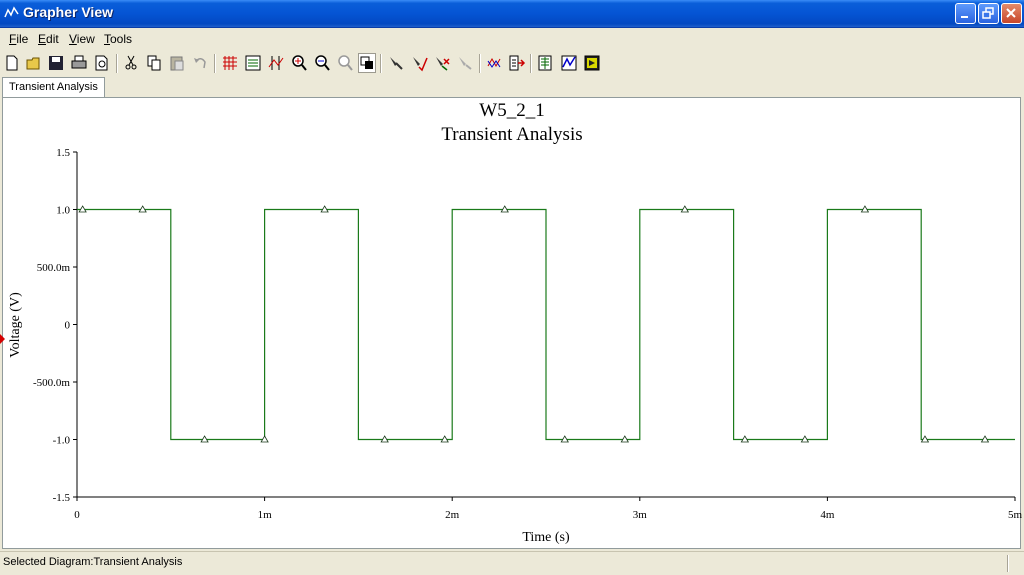  What do you see at coordinates (322, 63) in the screenshot?
I see `zoom-out-icon` at bounding box center [322, 63].